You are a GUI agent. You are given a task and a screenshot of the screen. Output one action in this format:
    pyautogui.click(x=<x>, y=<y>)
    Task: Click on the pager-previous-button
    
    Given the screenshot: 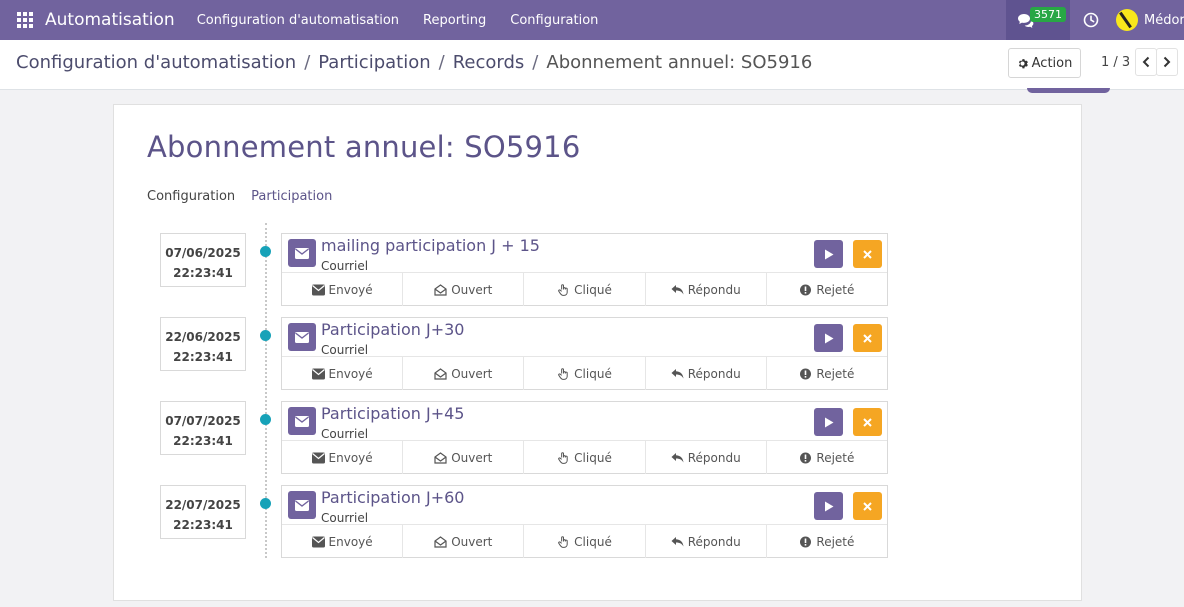 What is the action you would take?
    pyautogui.click(x=1146, y=62)
    